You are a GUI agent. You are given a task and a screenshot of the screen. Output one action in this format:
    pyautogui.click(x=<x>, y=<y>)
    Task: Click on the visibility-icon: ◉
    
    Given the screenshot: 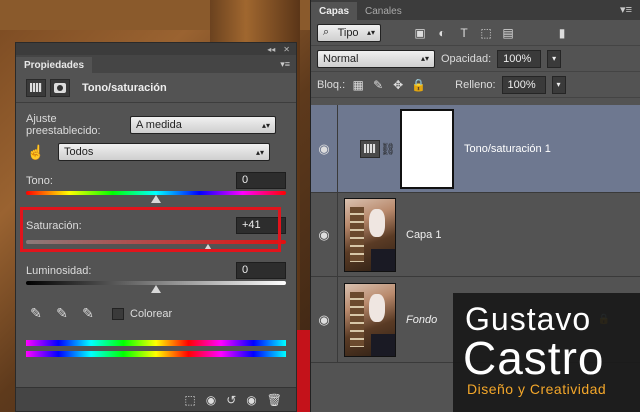 What is the action you would take?
    pyautogui.click(x=251, y=400)
    